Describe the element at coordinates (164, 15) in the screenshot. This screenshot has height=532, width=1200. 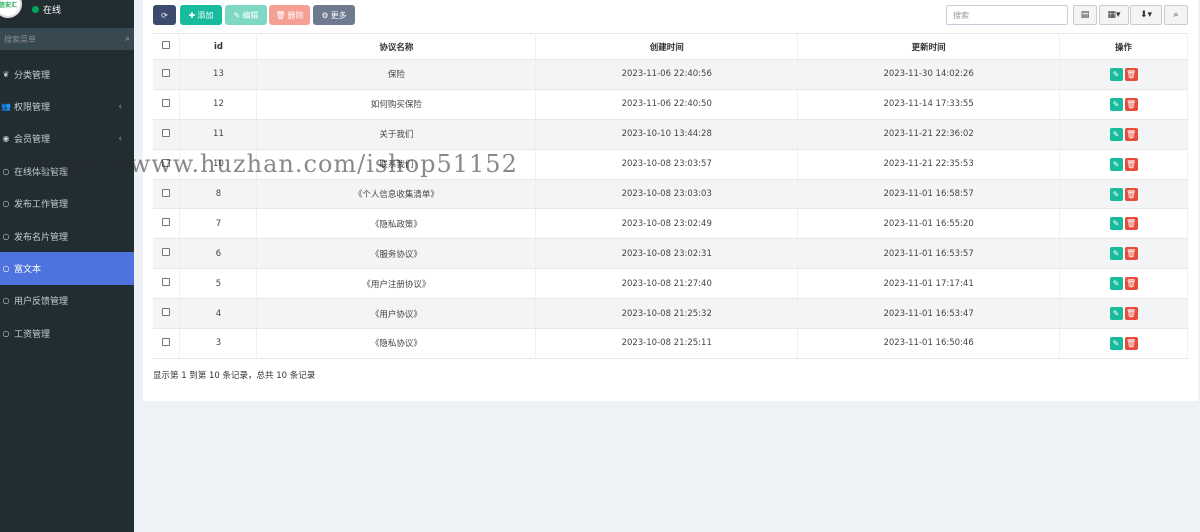
I see `refresh-button: ⟳` at that location.